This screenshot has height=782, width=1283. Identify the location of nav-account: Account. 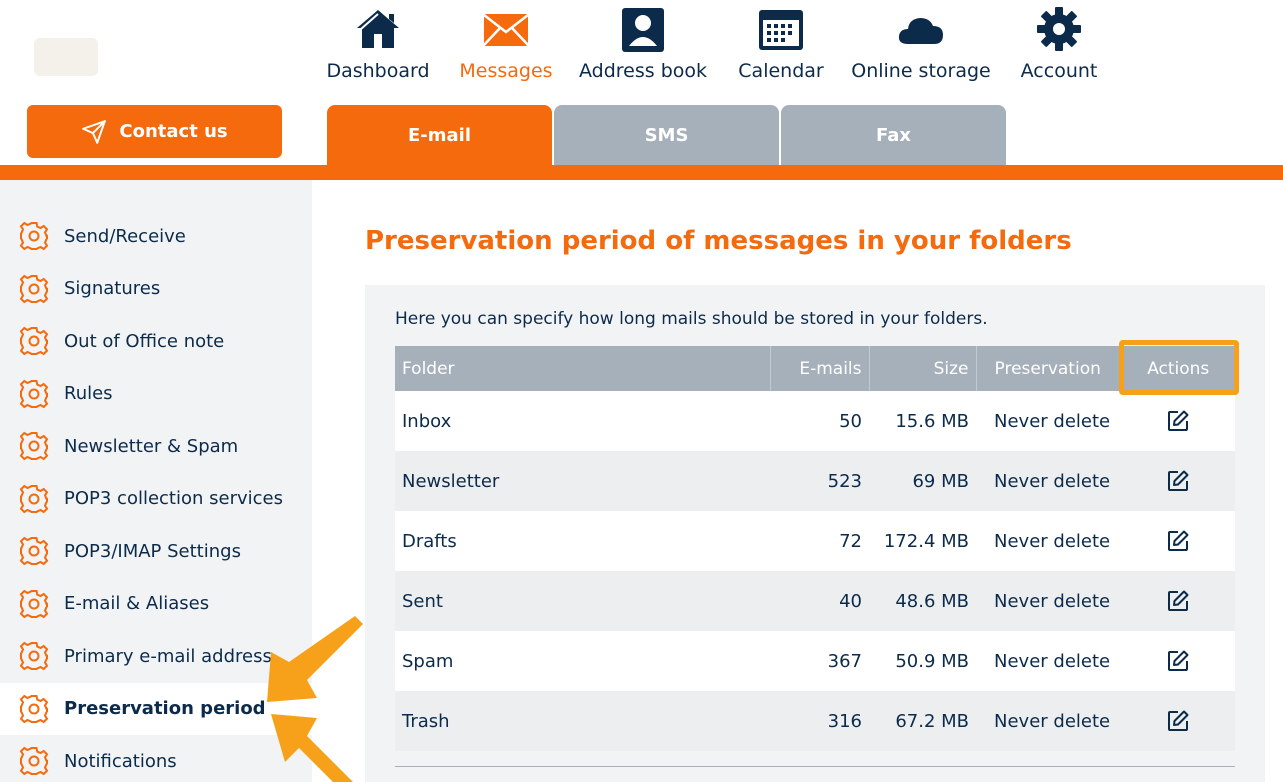
(1059, 49).